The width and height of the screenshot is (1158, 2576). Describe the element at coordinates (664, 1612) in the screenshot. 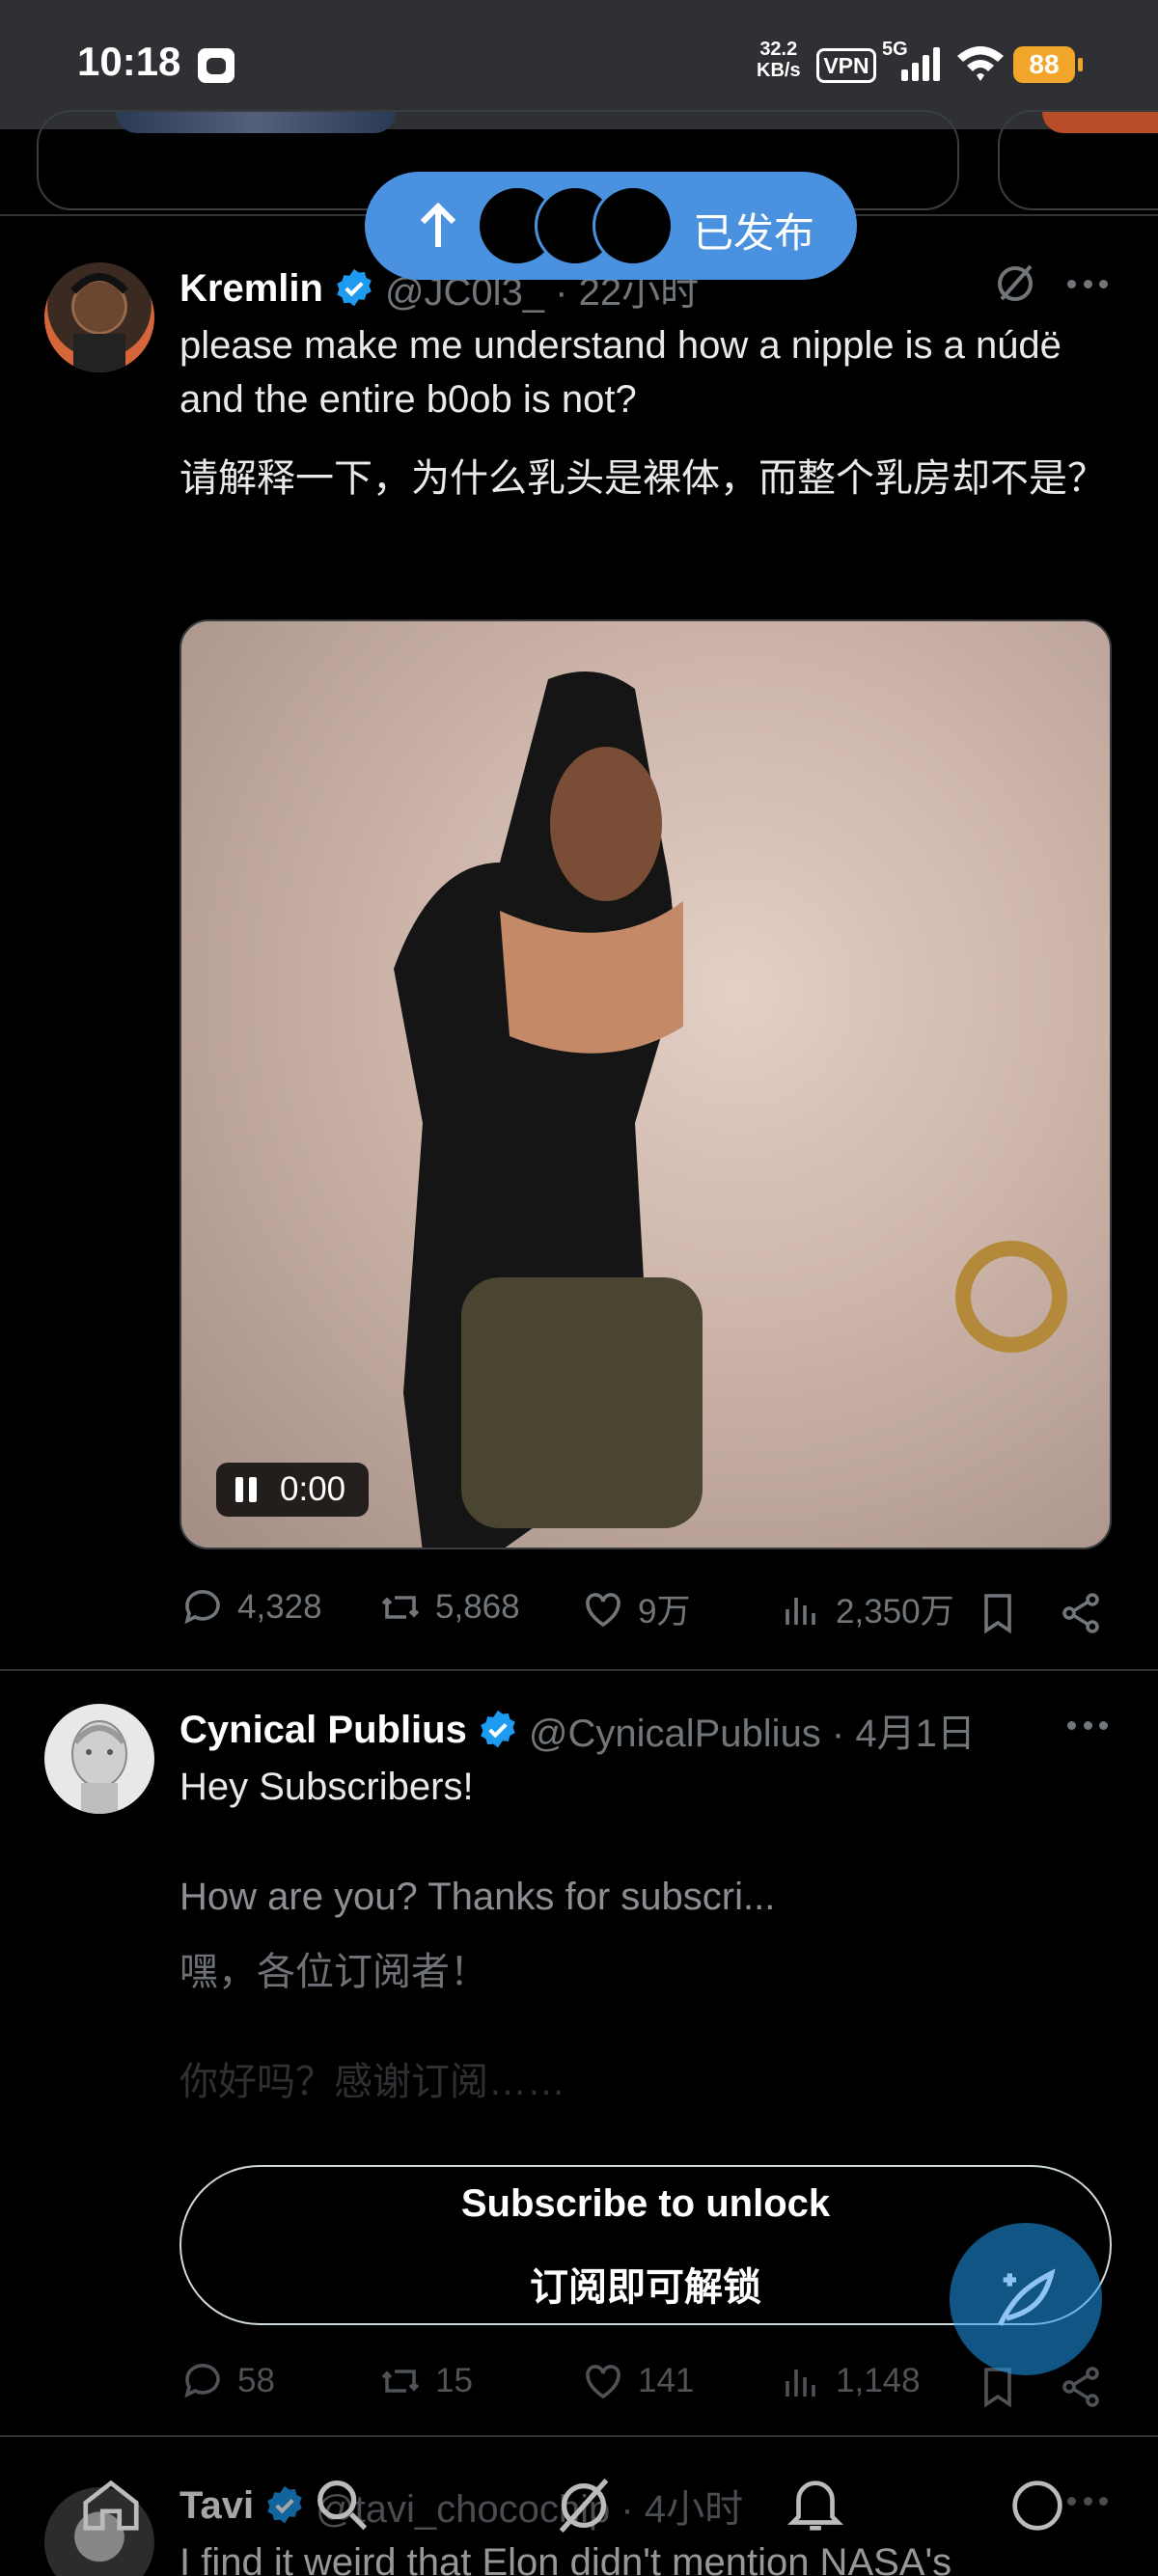

I see `like-count: 9万` at that location.